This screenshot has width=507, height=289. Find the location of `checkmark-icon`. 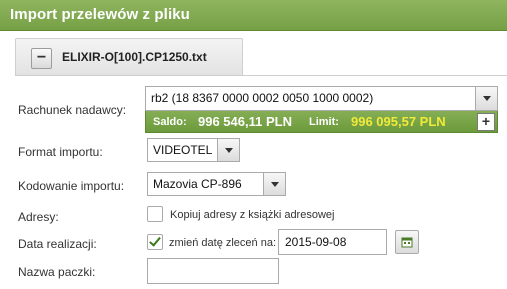

checkmark-icon is located at coordinates (155, 240).